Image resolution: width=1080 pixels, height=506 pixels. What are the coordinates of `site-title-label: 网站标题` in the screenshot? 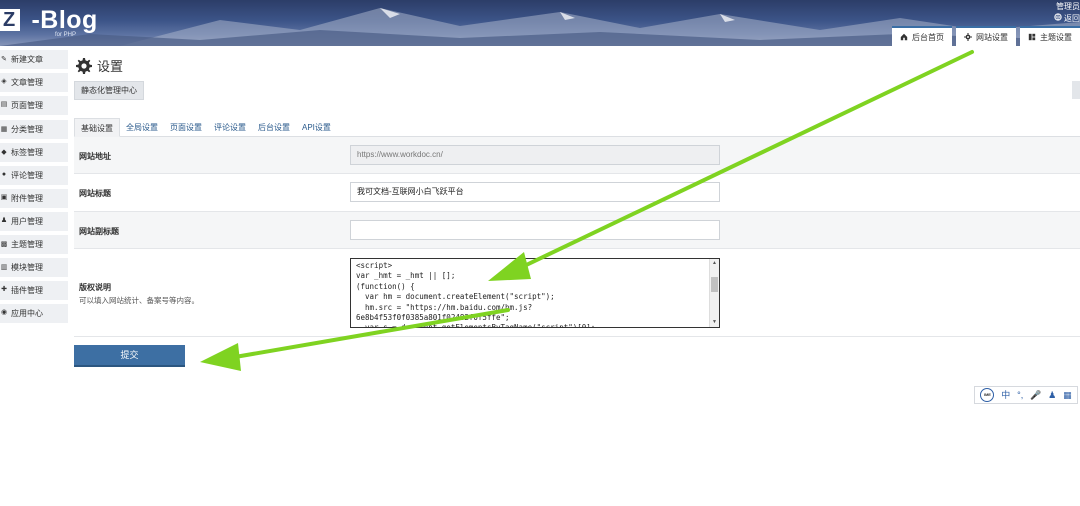 It's located at (95, 193).